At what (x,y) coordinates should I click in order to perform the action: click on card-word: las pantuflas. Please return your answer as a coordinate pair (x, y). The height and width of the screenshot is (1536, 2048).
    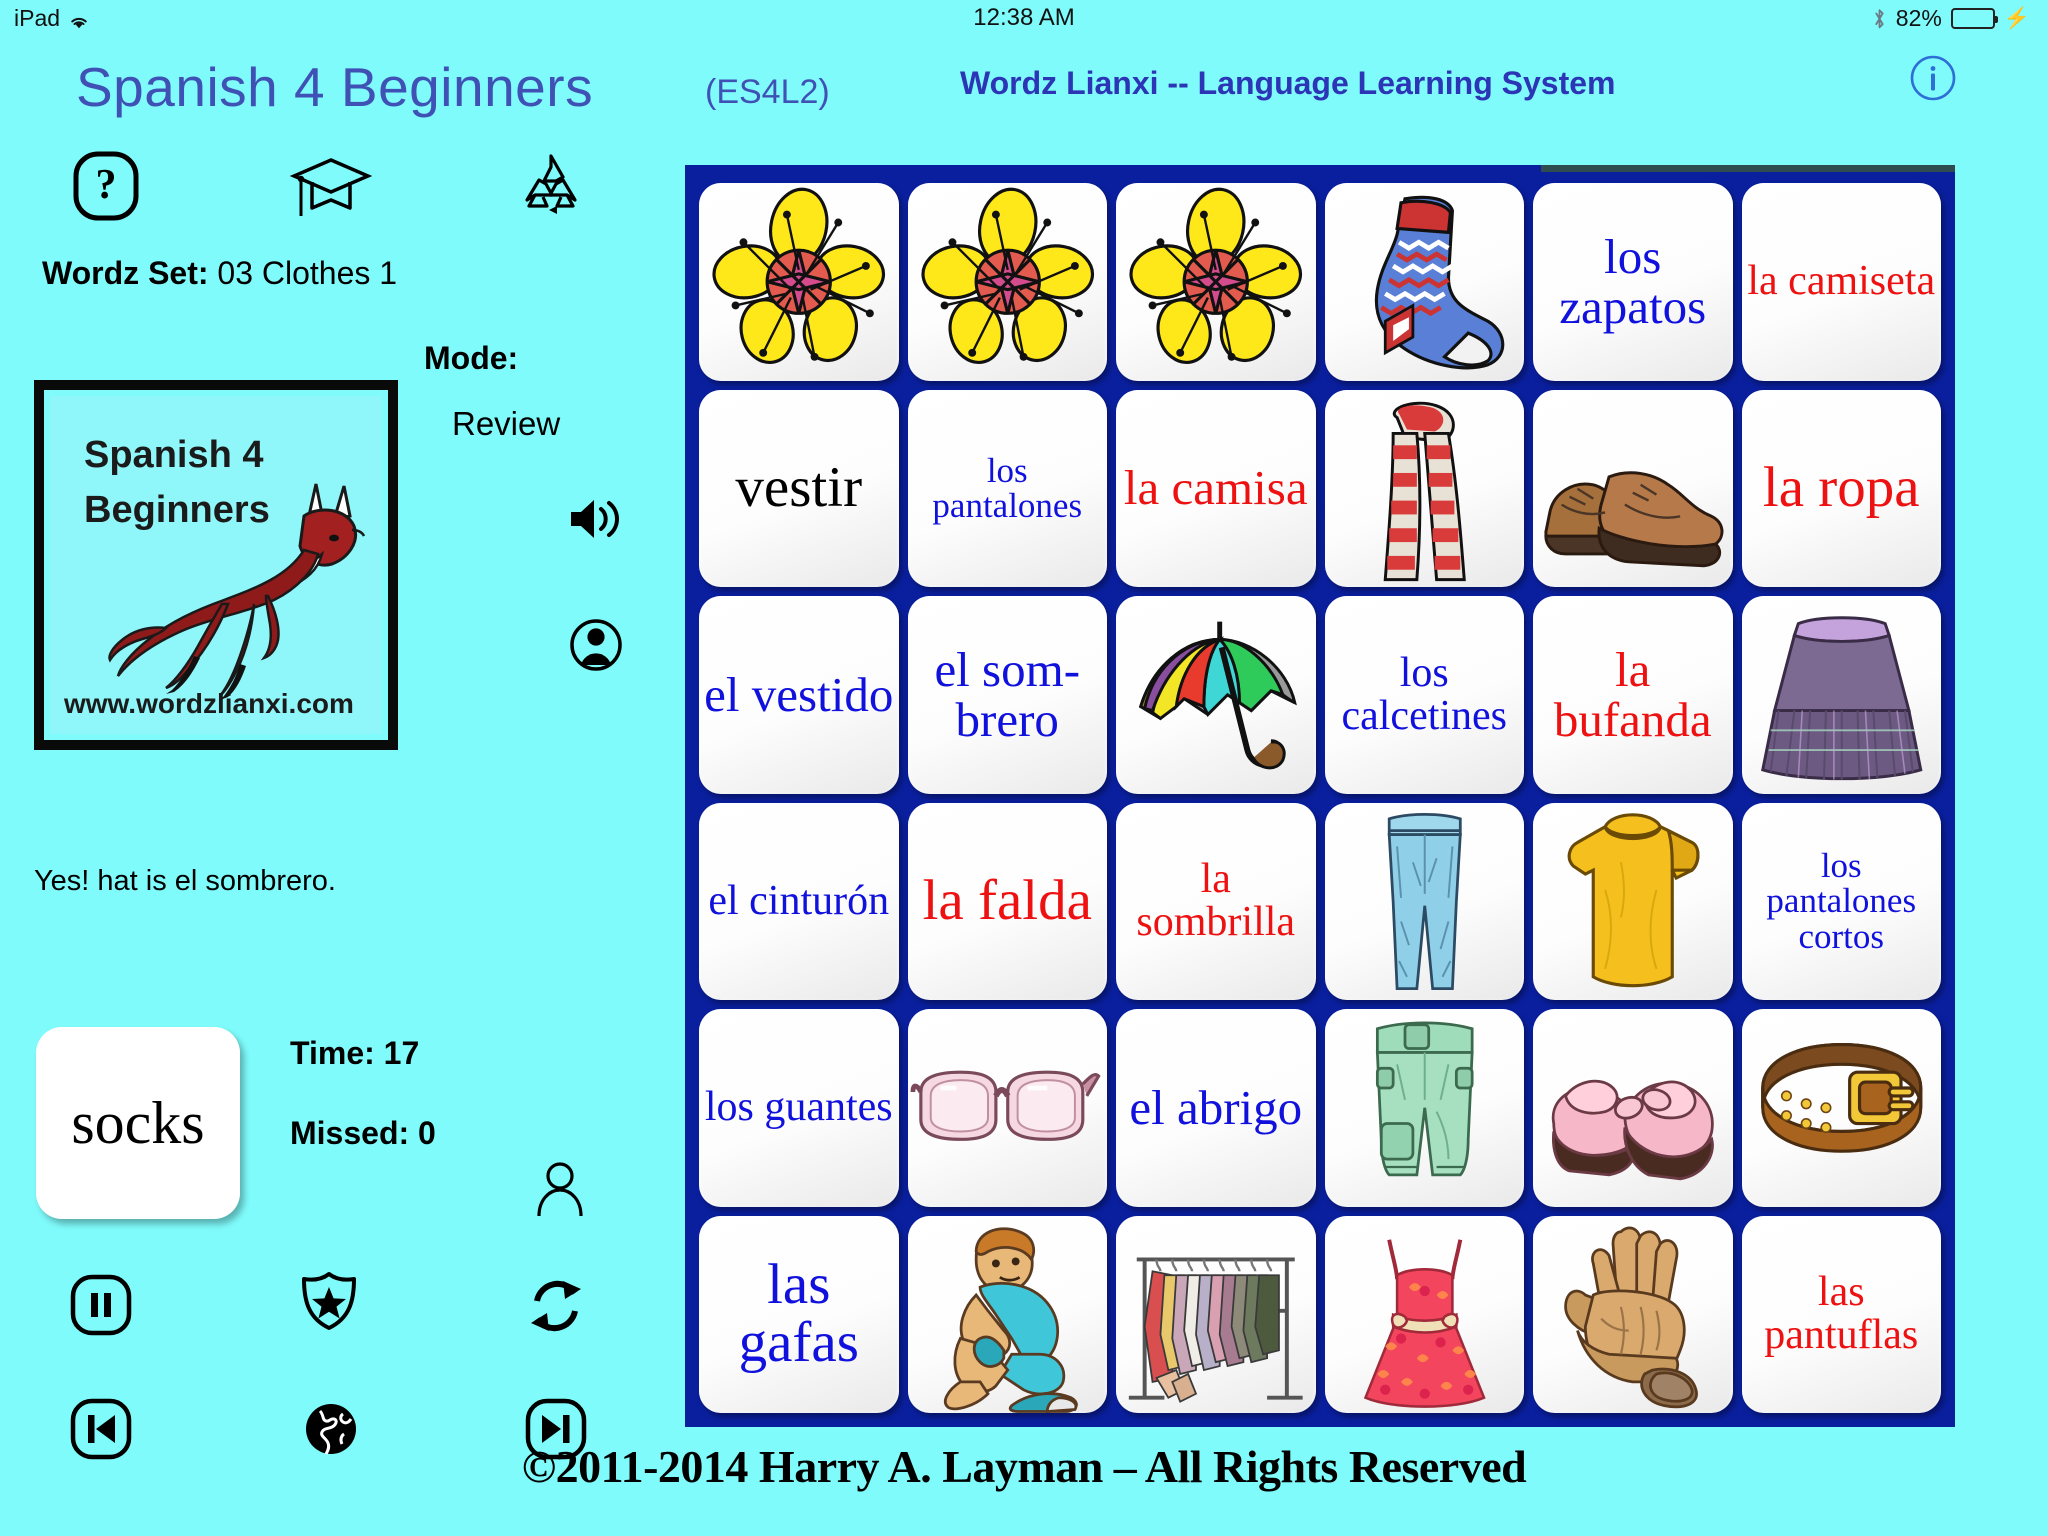
    Looking at the image, I should click on (1841, 1314).